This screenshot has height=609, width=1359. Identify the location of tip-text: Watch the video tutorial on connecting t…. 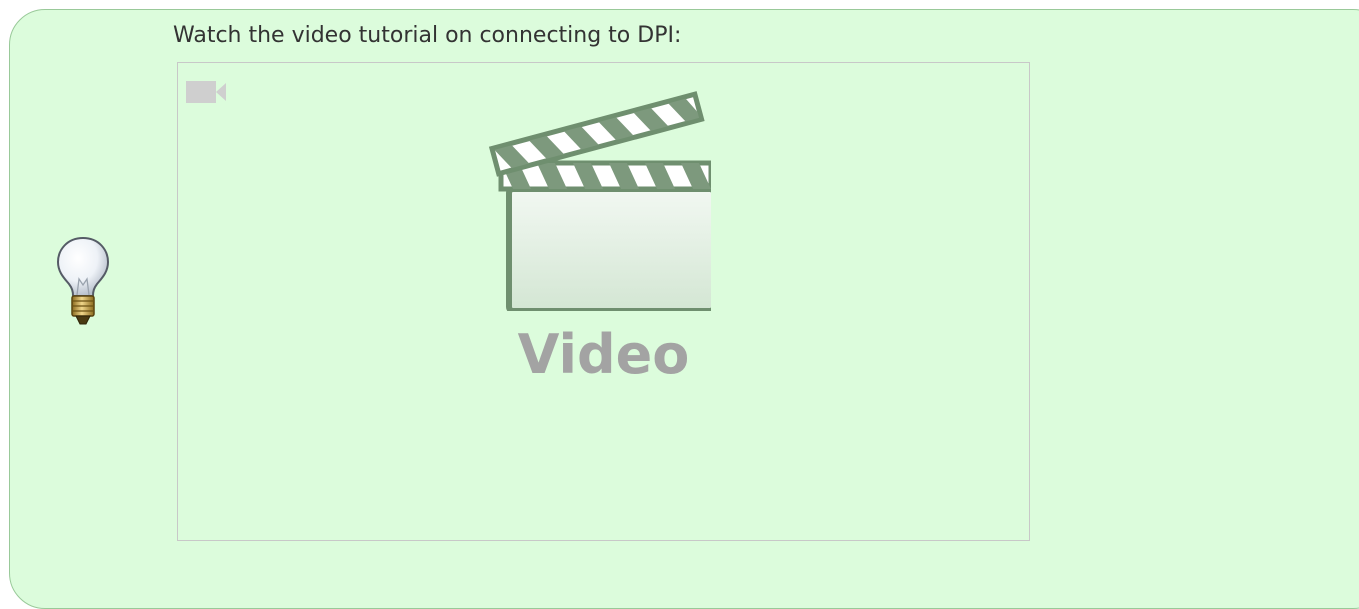
(427, 35).